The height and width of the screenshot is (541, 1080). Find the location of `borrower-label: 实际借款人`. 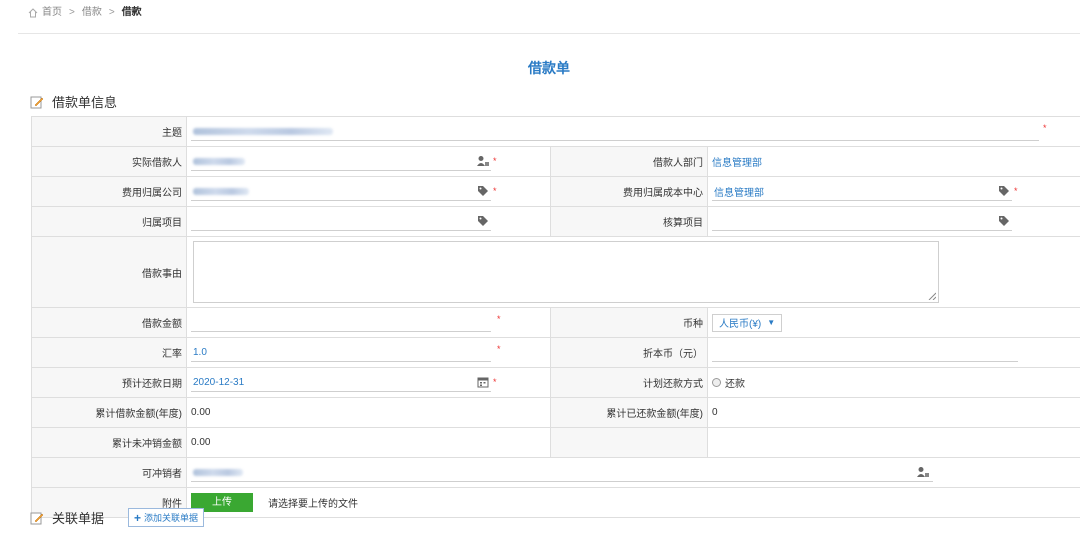

borrower-label: 实际借款人 is located at coordinates (109, 162).